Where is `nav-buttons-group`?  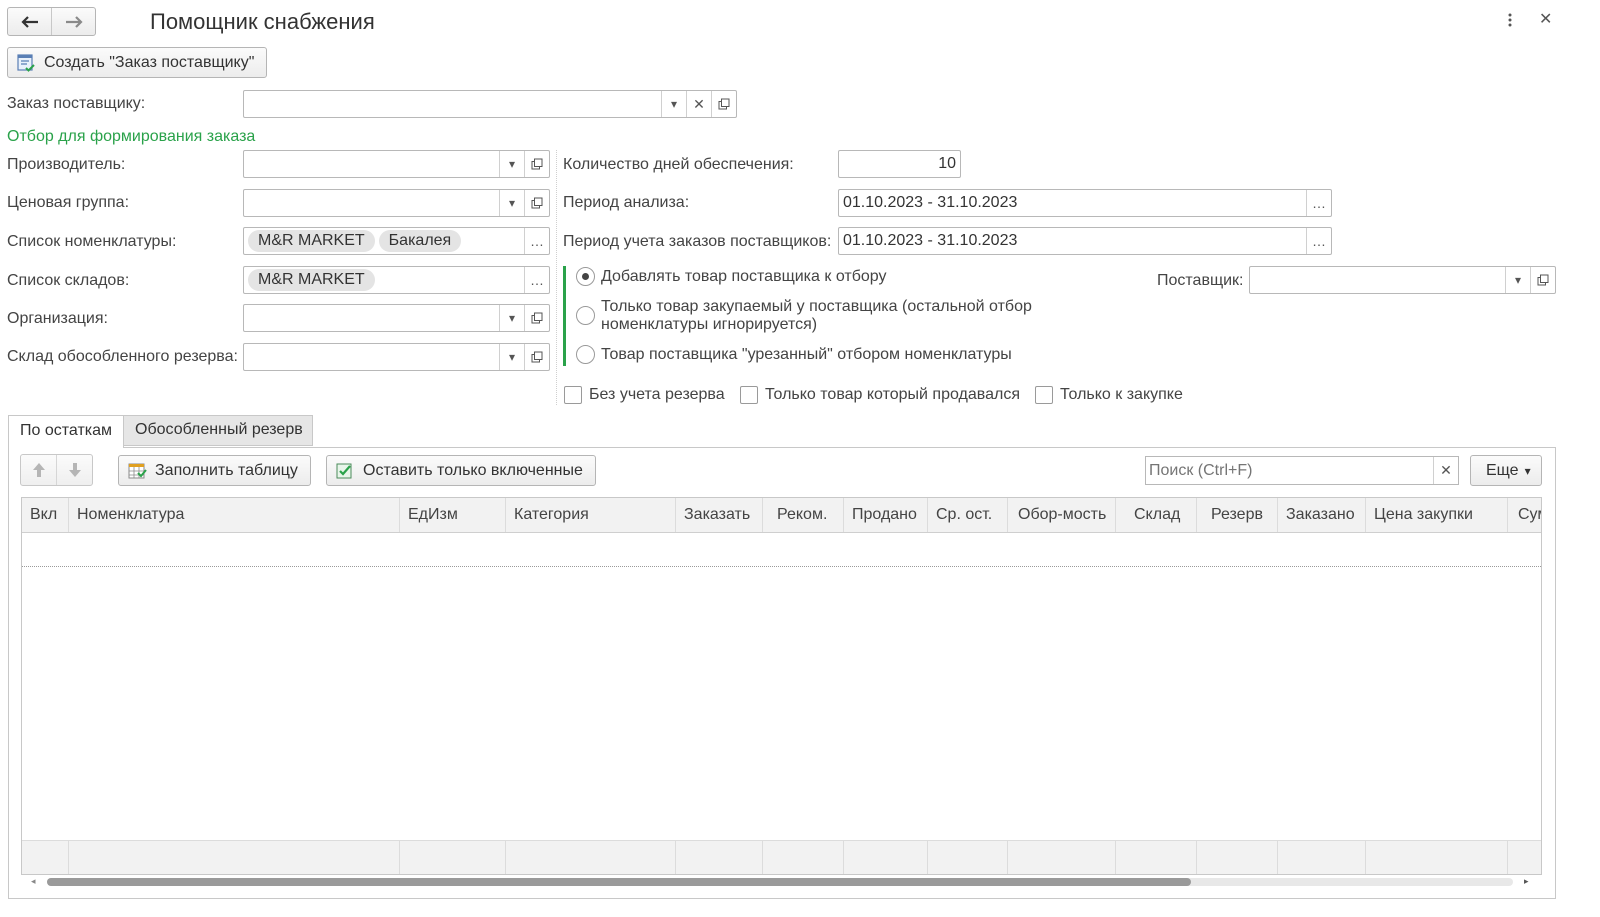
nav-buttons-group is located at coordinates (51, 21).